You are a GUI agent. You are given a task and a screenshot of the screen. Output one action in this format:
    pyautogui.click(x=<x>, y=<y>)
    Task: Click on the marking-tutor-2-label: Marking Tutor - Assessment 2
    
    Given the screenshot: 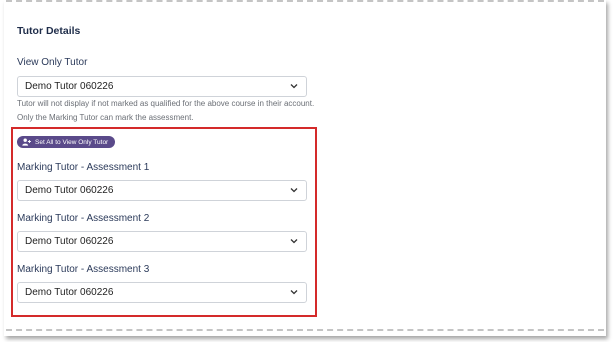 What is the action you would take?
    pyautogui.click(x=83, y=218)
    